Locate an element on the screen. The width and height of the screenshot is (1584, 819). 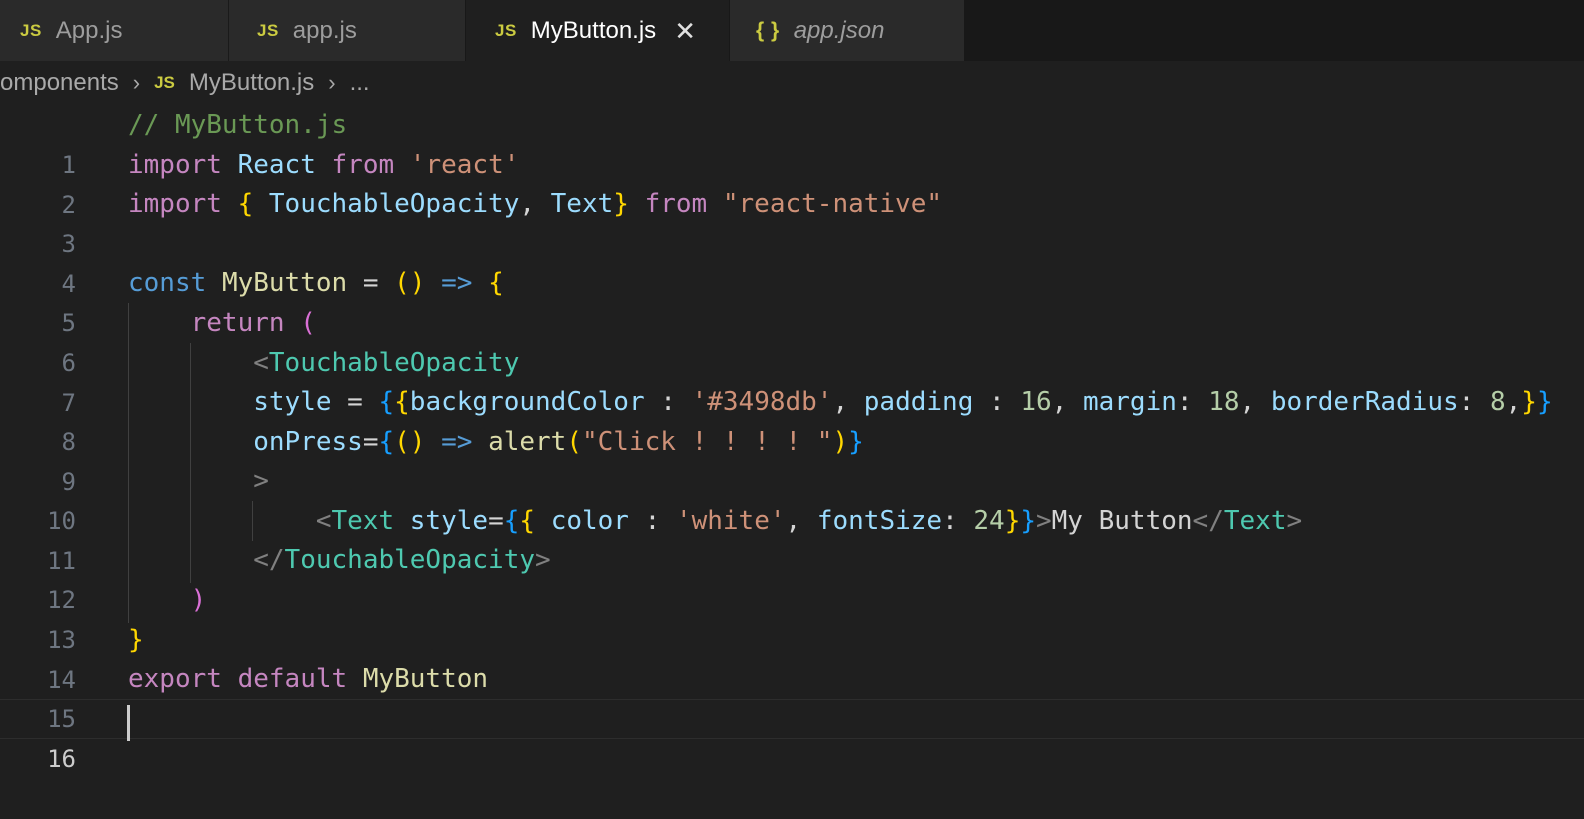
tab-app-js-lower: JS app.js is located at coordinates (347, 30).